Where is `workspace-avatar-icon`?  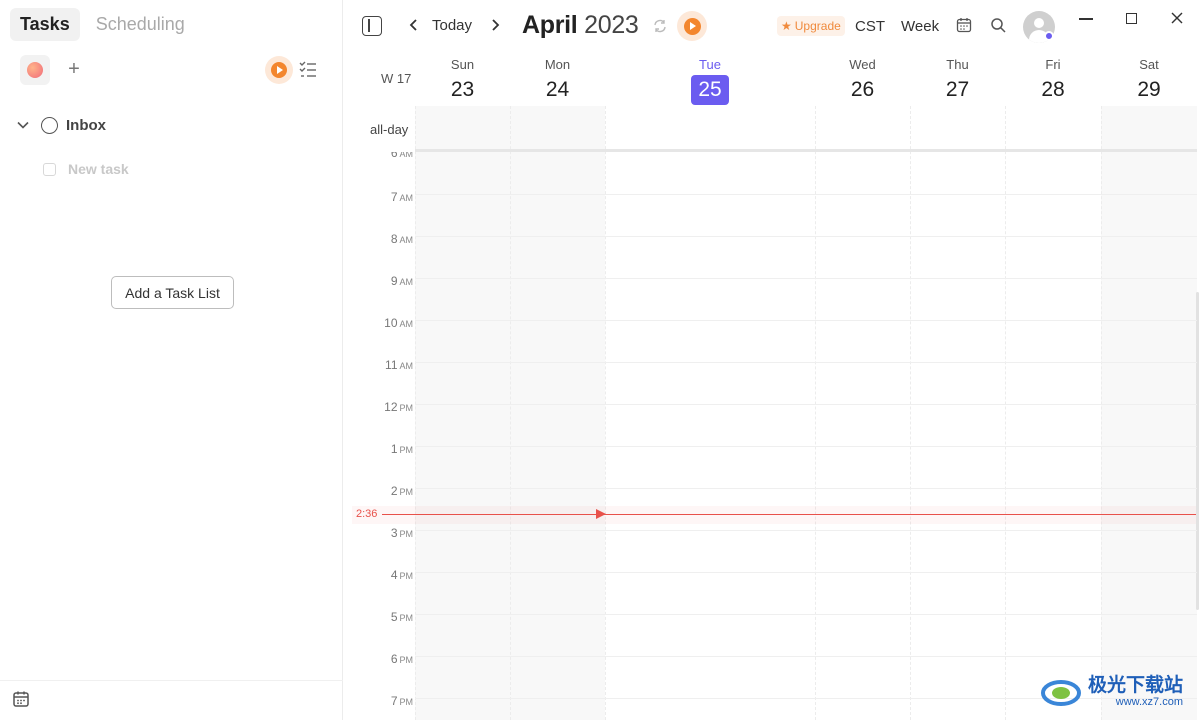 workspace-avatar-icon is located at coordinates (35, 70).